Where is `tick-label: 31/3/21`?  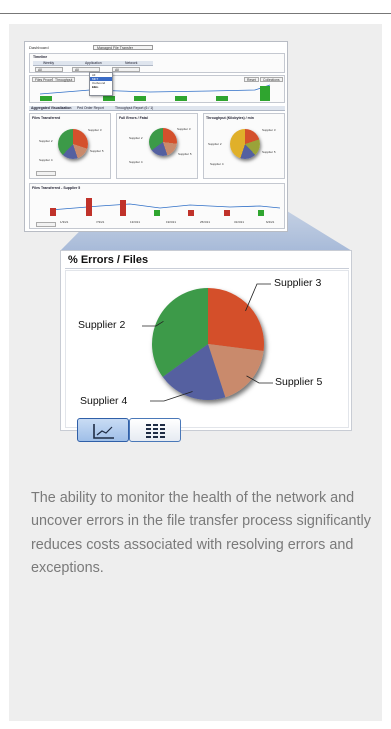 tick-label: 31/3/21 is located at coordinates (239, 222).